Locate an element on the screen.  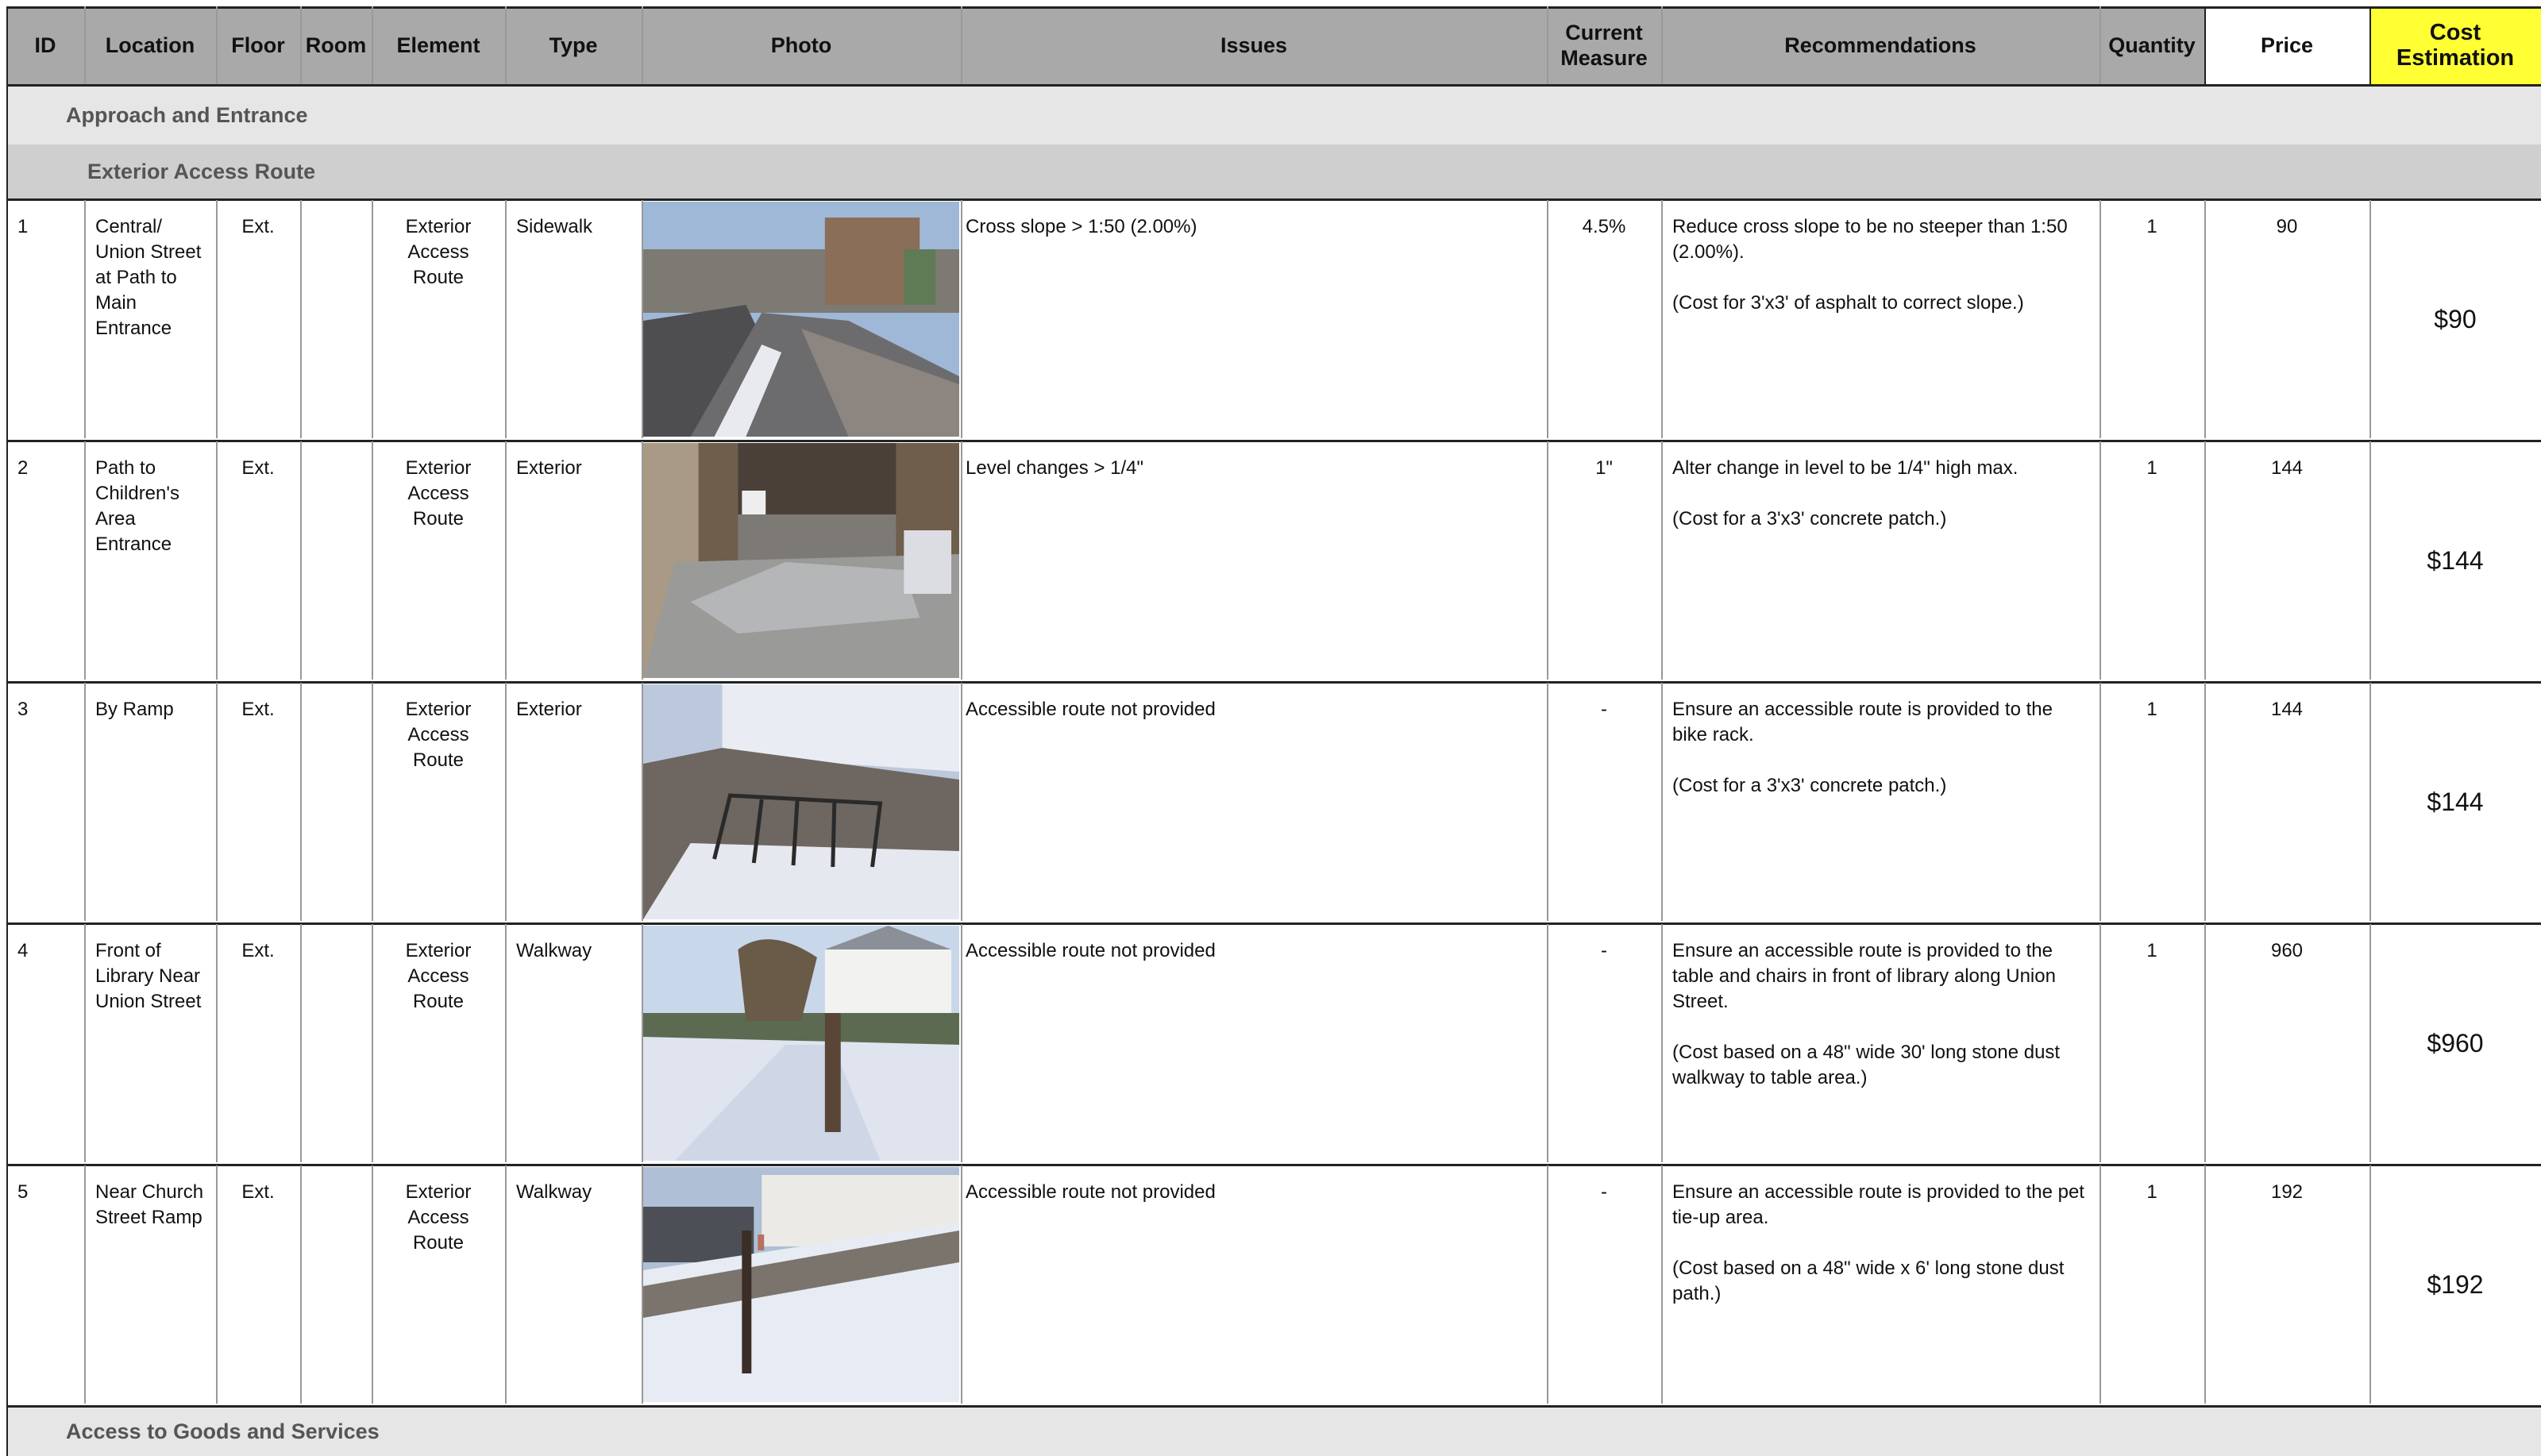
cell-id: 5 is located at coordinates (45, 1284).